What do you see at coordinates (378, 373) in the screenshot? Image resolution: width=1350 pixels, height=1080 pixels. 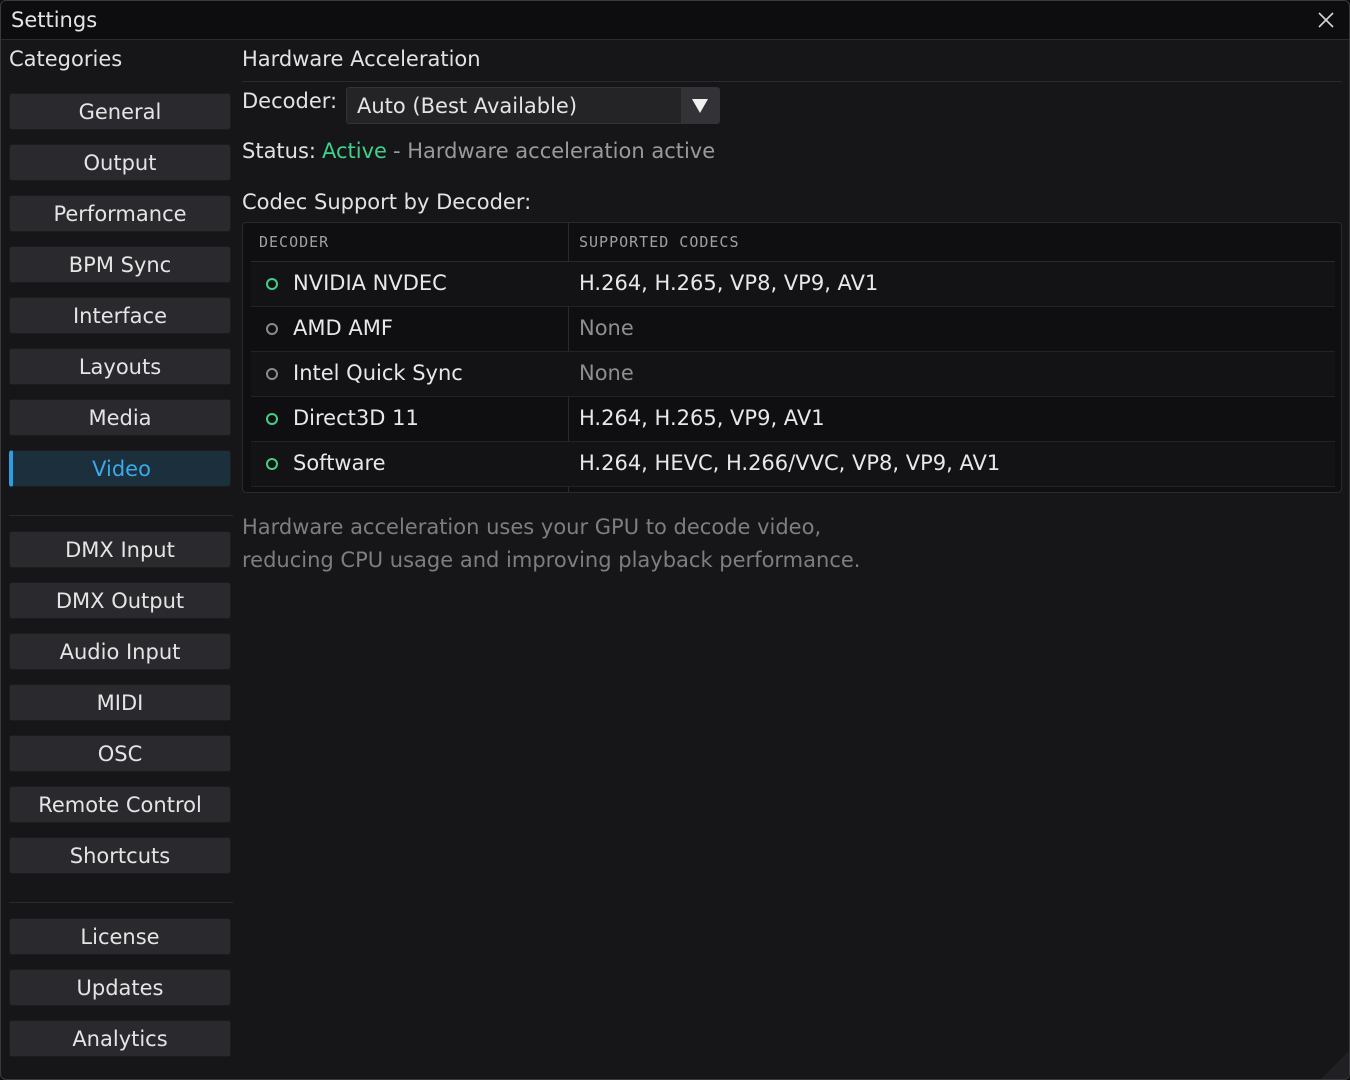 I see `decoder-name: Intel Quick Sync` at bounding box center [378, 373].